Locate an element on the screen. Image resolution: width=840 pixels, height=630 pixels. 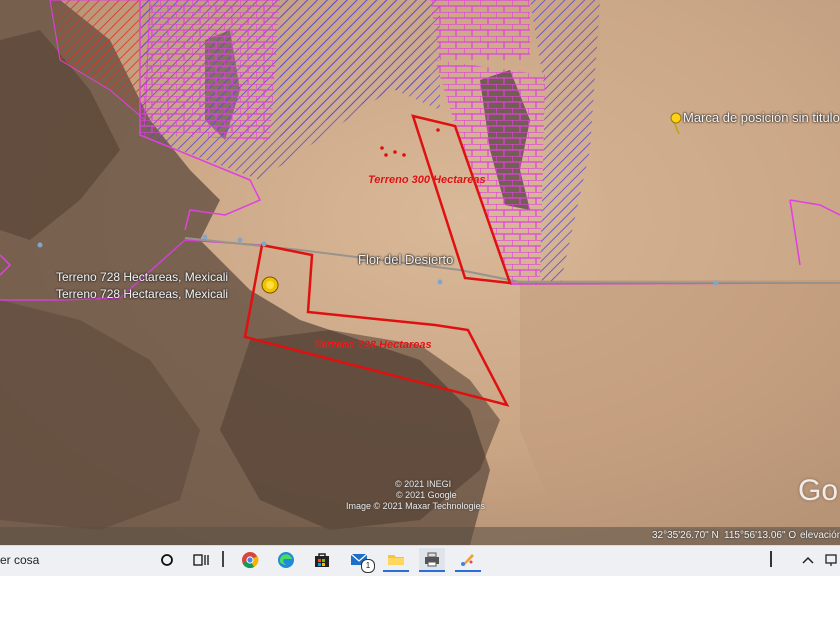
paint-icon is located at coordinates (468, 560).